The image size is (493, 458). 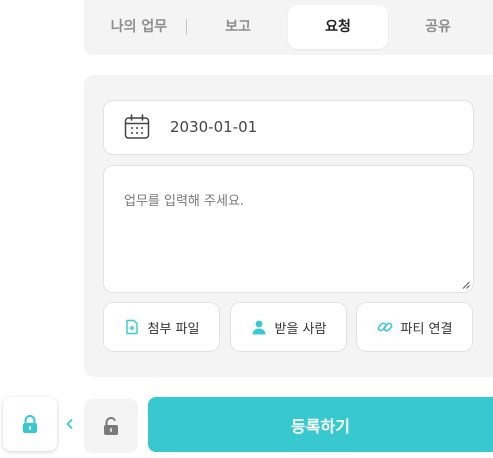 What do you see at coordinates (238, 27) in the screenshot?
I see `tab-report: 보고` at bounding box center [238, 27].